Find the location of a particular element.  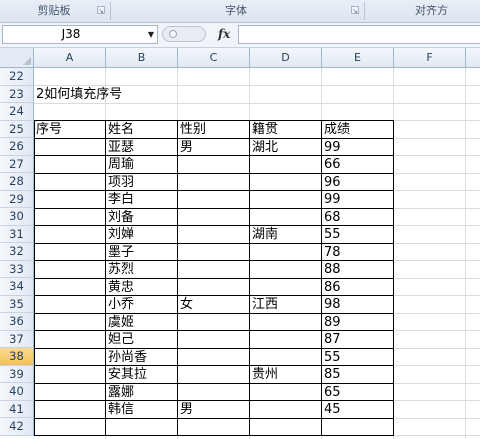

table-cell: 韩信 is located at coordinates (120, 410).